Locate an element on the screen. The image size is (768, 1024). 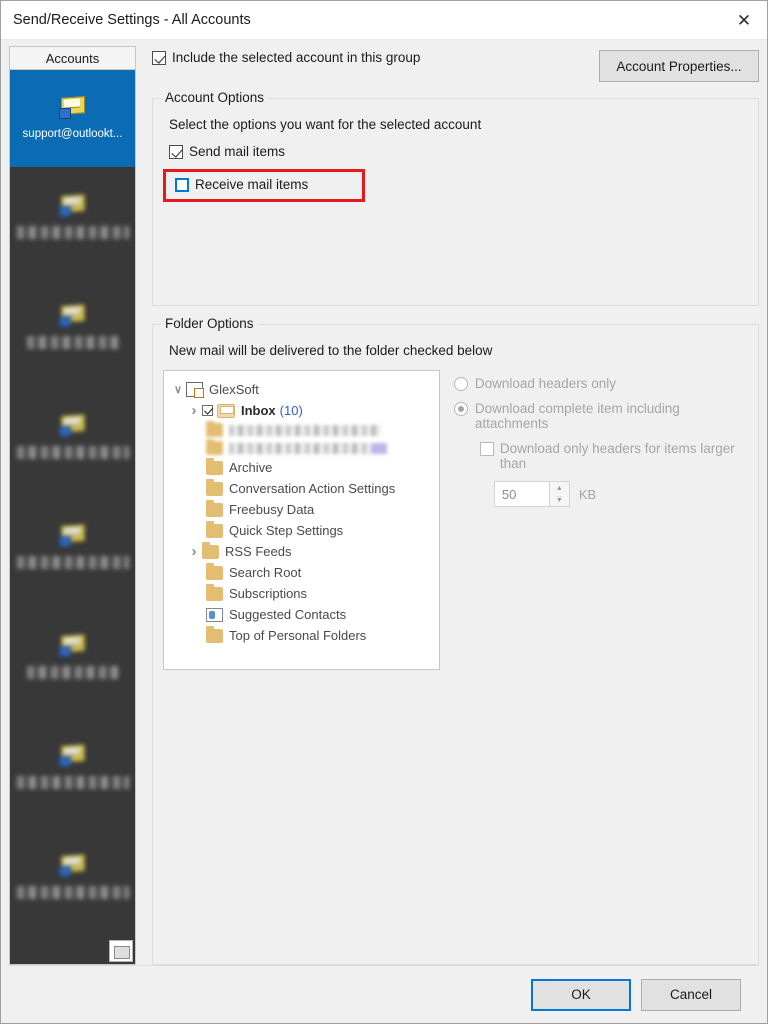
receive-mail-checkbox: Receive mail items is located at coordinates (238, 184).